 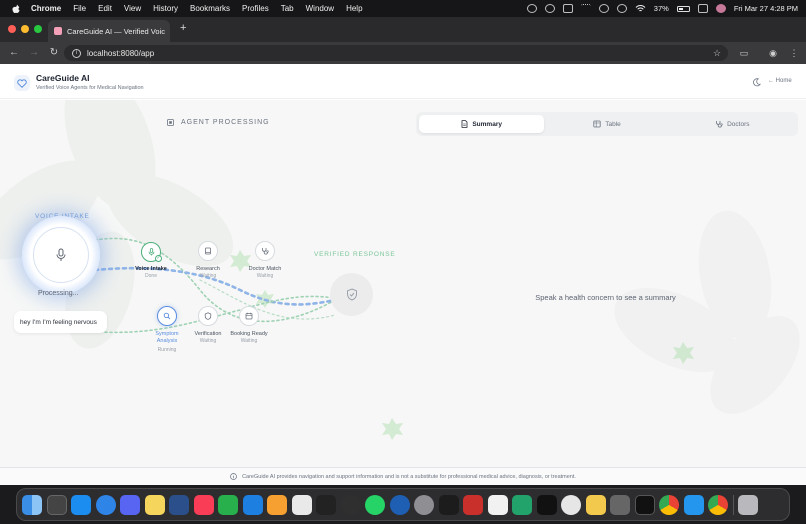 What do you see at coordinates (399, 504) in the screenshot?
I see `signal-app-icon` at bounding box center [399, 504].